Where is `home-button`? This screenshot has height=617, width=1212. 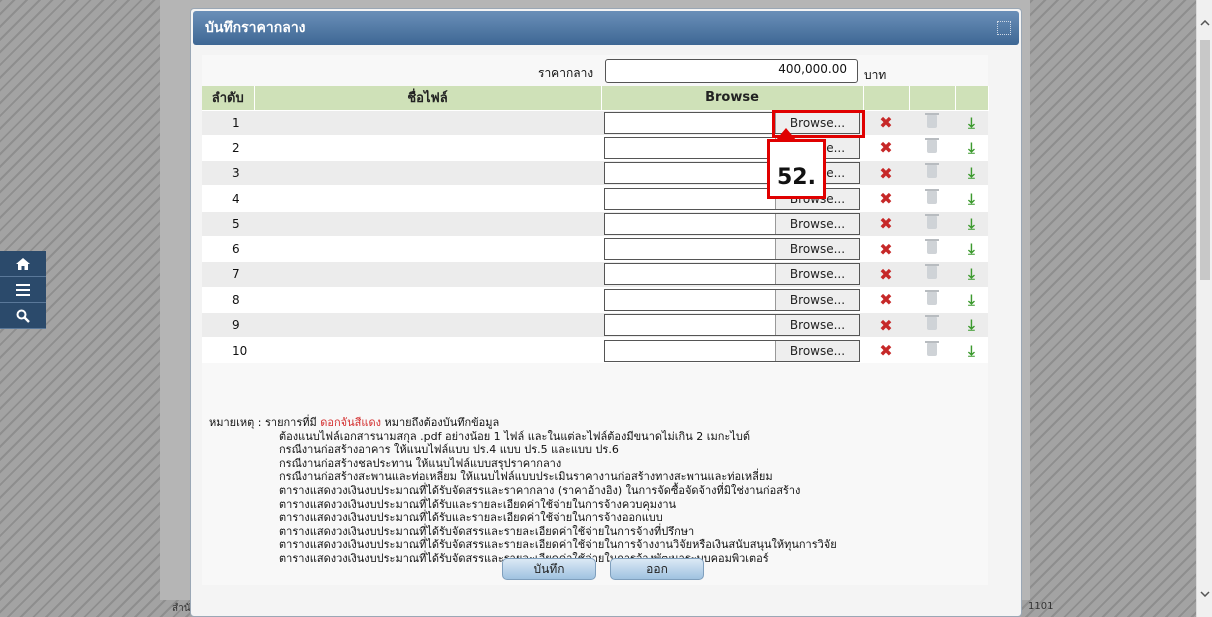
home-button is located at coordinates (23, 264).